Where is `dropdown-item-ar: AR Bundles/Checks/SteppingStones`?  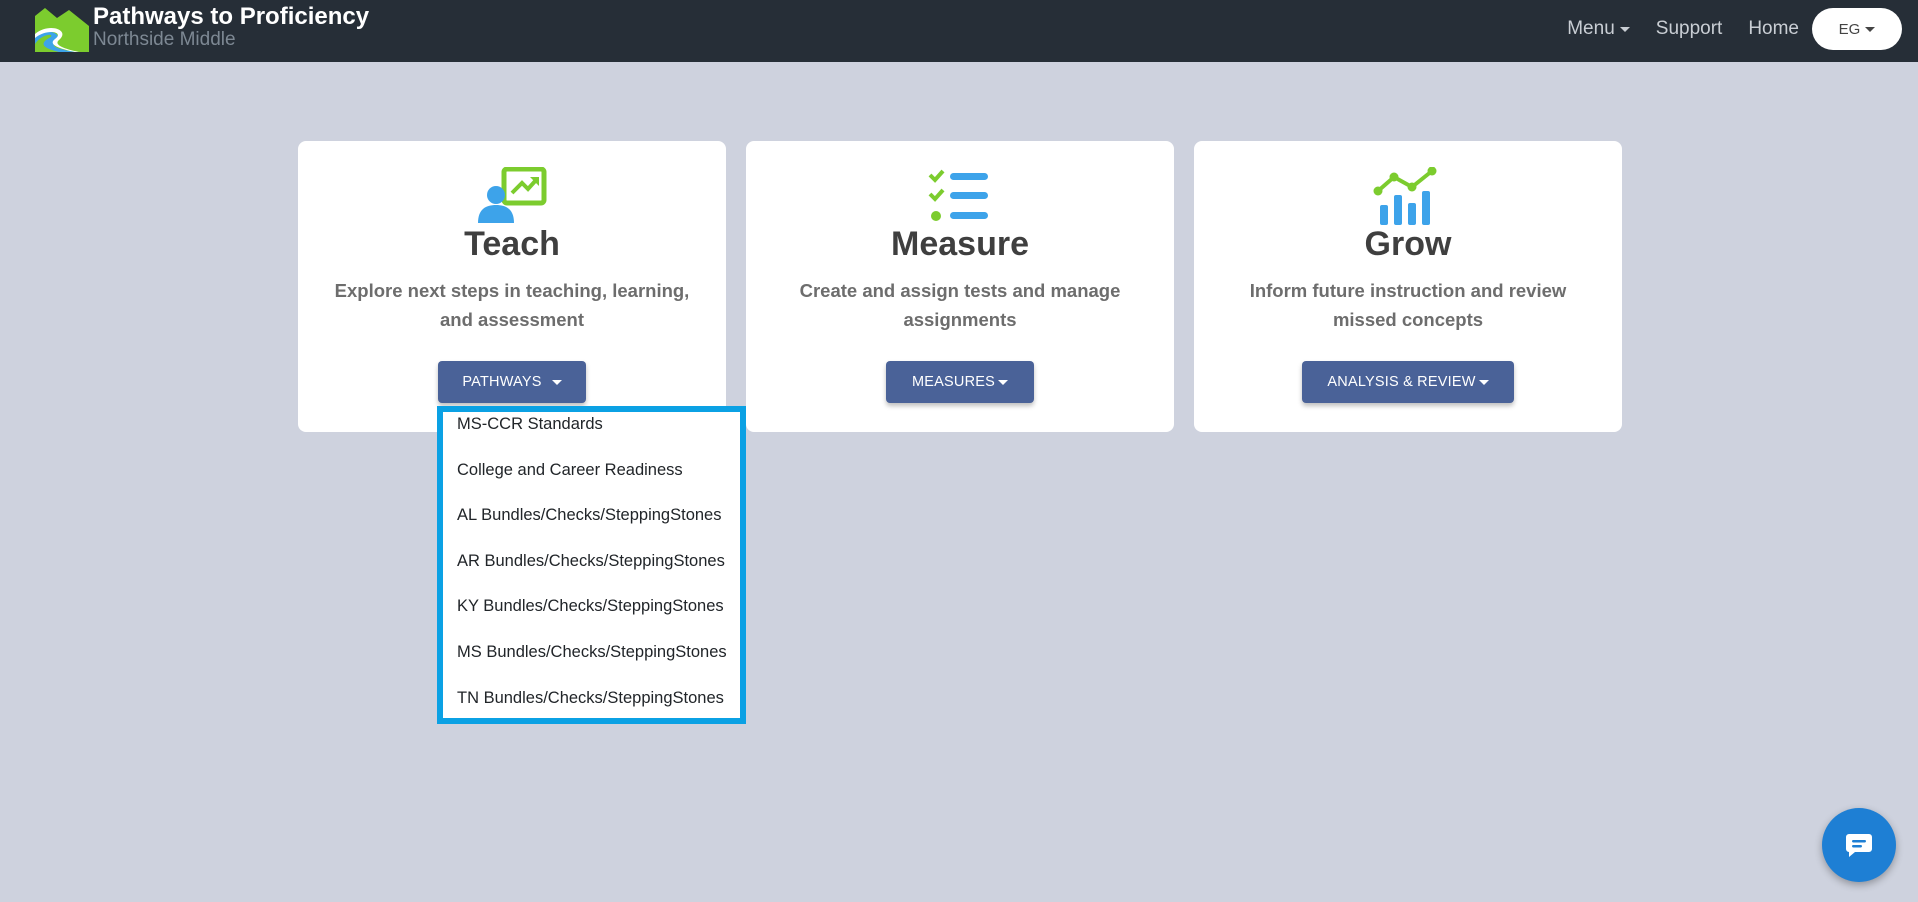 dropdown-item-ar: AR Bundles/Checks/SteppingStones is located at coordinates (591, 572).